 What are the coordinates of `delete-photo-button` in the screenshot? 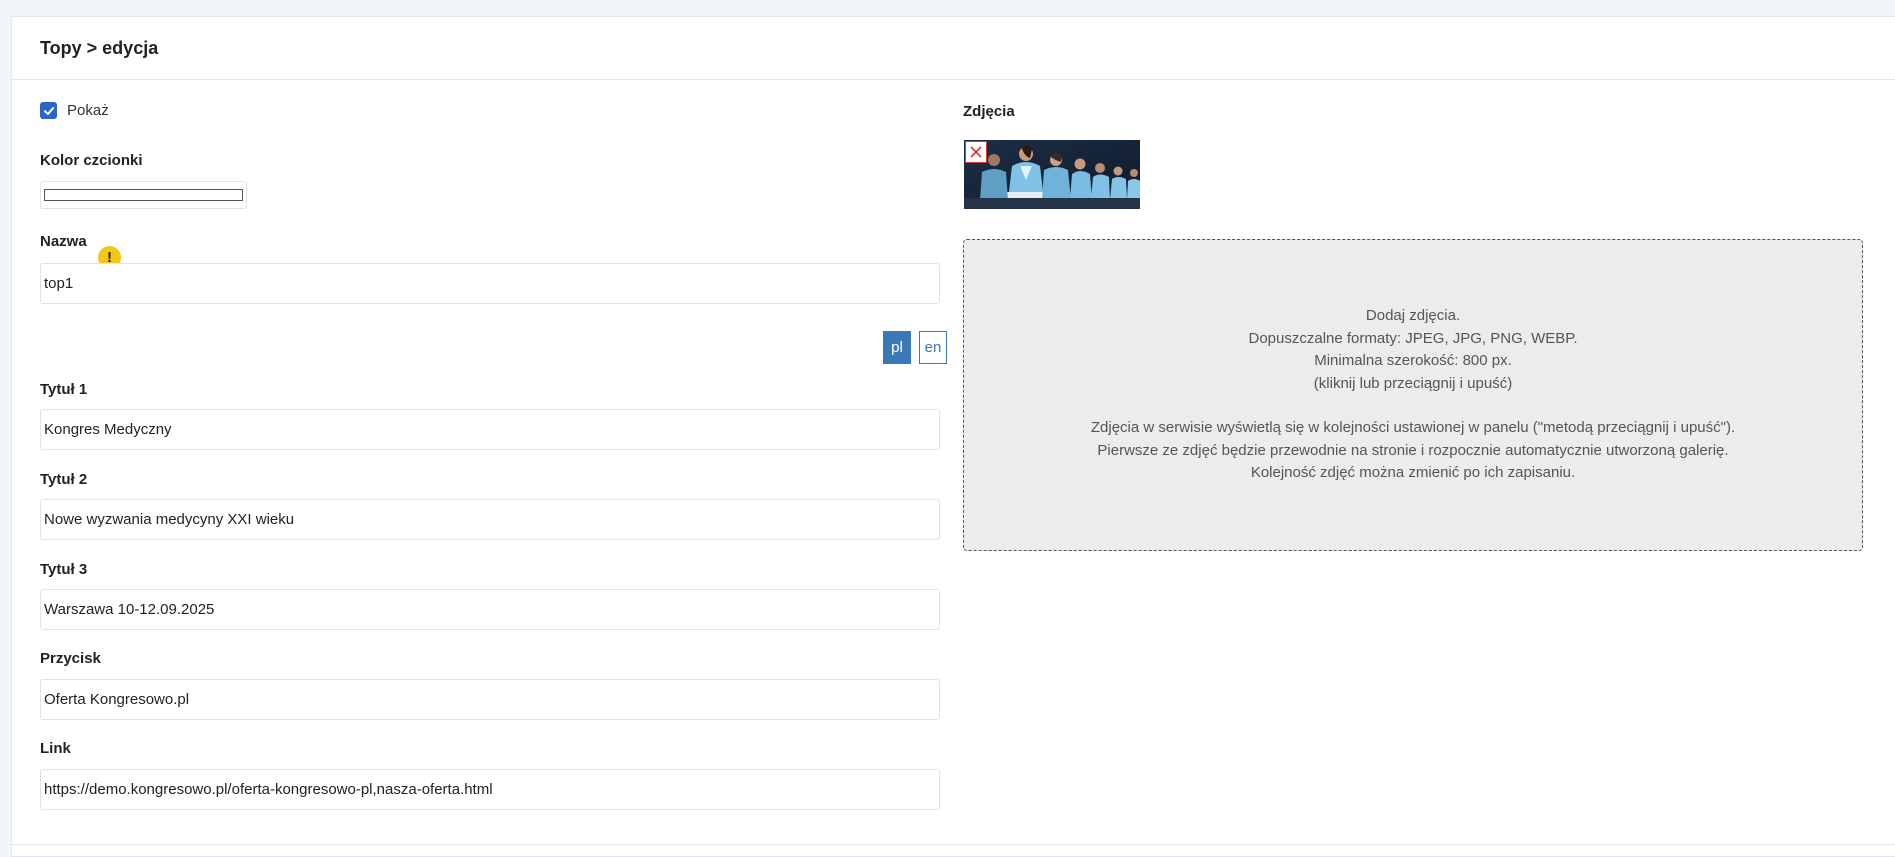 It's located at (976, 152).